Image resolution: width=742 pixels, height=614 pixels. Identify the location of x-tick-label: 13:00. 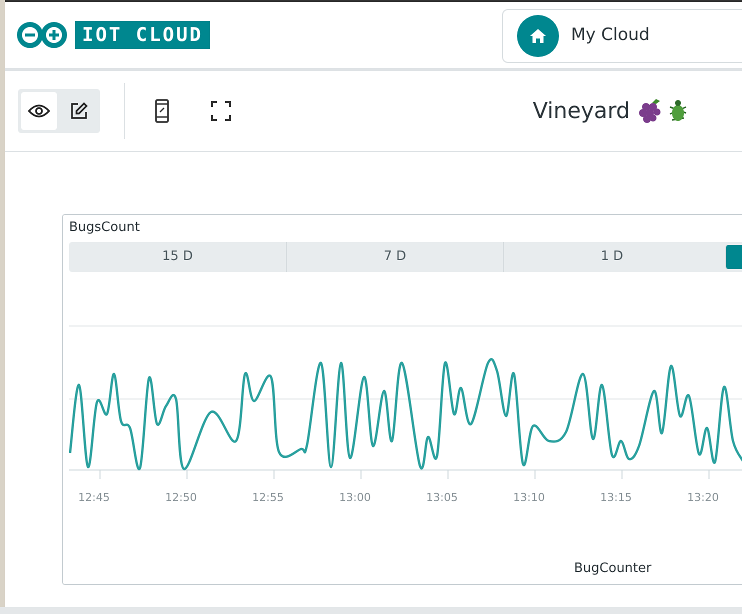
(355, 498).